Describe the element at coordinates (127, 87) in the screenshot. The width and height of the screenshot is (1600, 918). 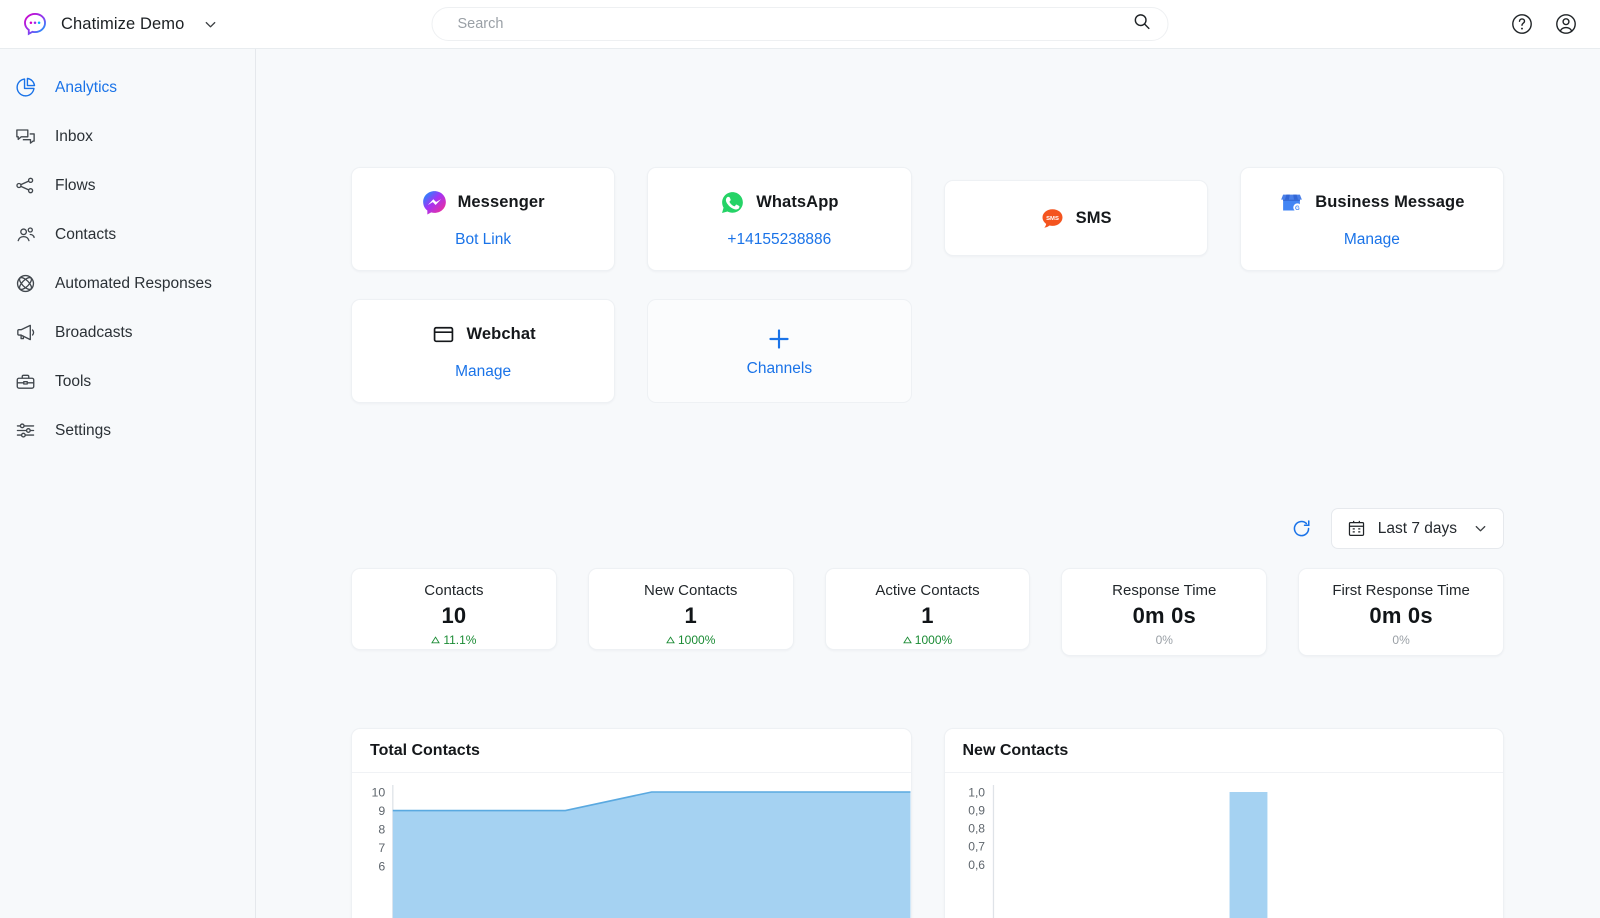
I see `sidebar-item-analytics: Analytics` at that location.